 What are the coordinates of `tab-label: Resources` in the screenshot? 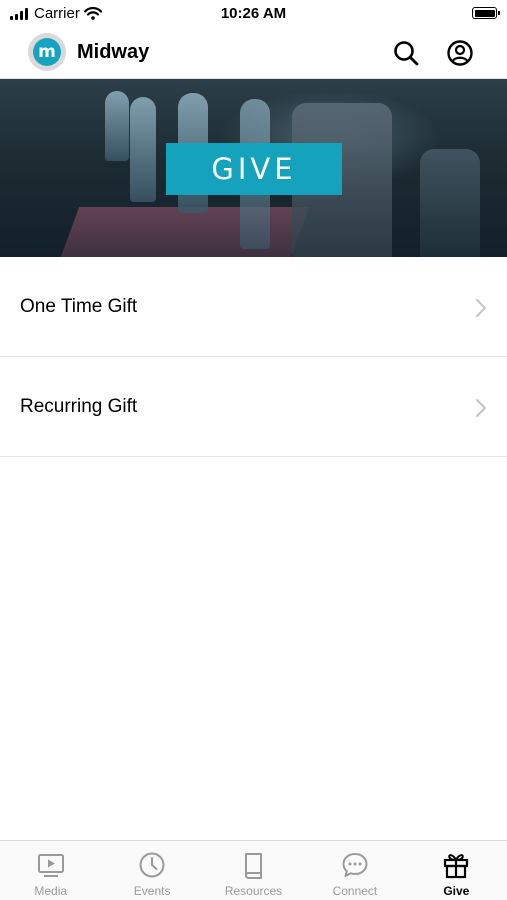 It's located at (253, 891).